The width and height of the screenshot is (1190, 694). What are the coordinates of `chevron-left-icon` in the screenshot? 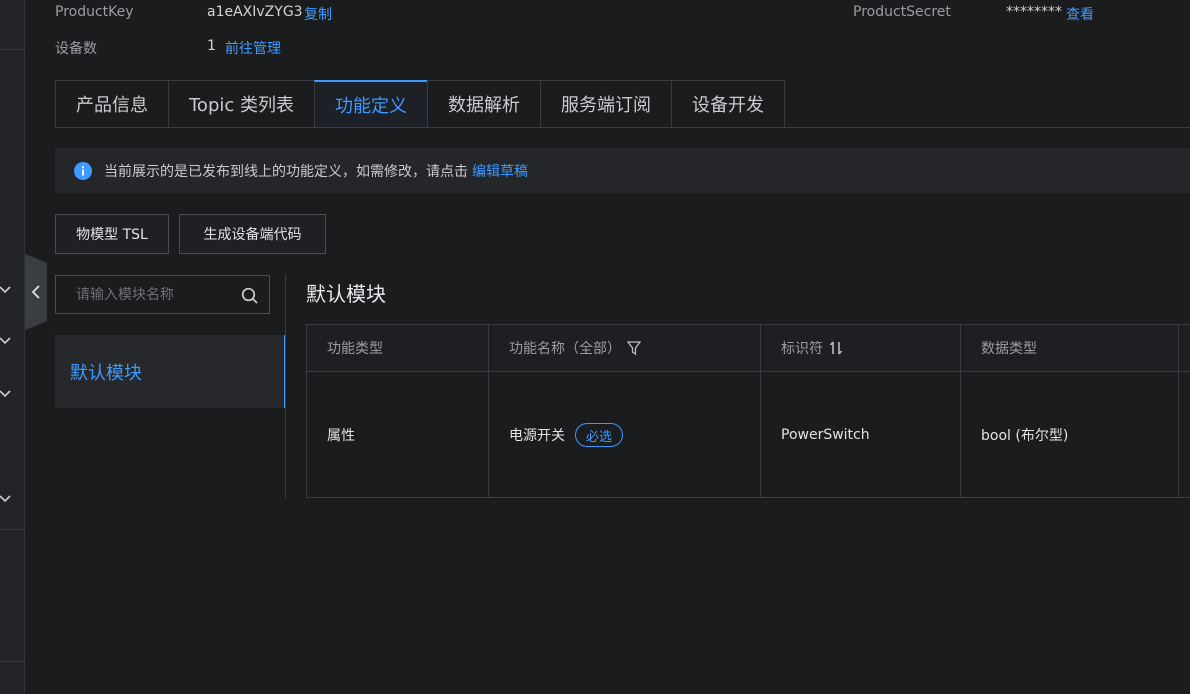 It's located at (36, 292).